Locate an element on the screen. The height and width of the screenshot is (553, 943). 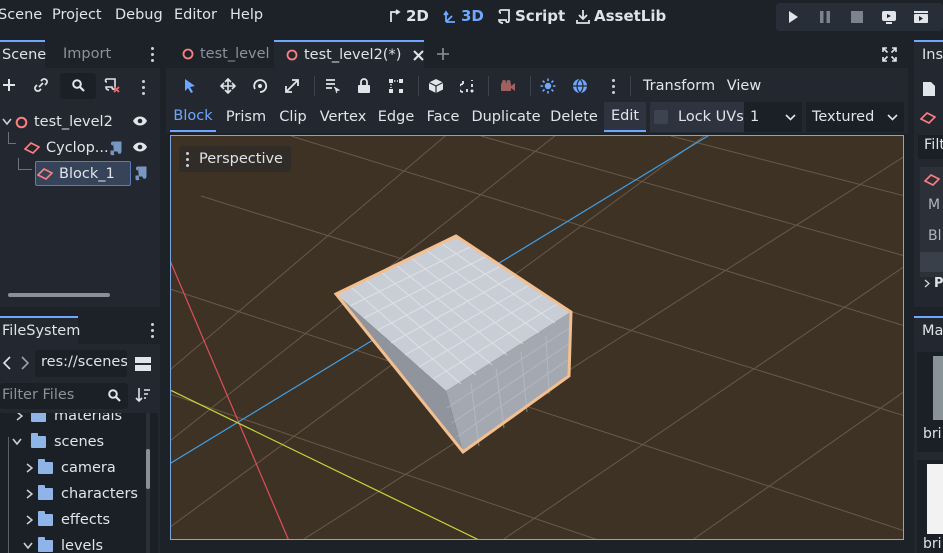
add-node-icon is located at coordinates (9, 85).